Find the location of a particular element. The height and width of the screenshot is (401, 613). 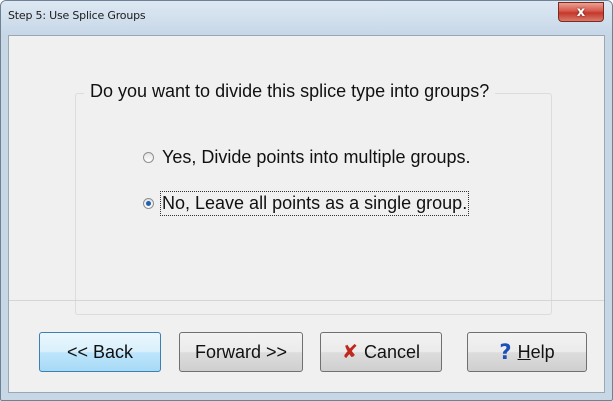

forward-button-label: Forward >> is located at coordinates (241, 351).